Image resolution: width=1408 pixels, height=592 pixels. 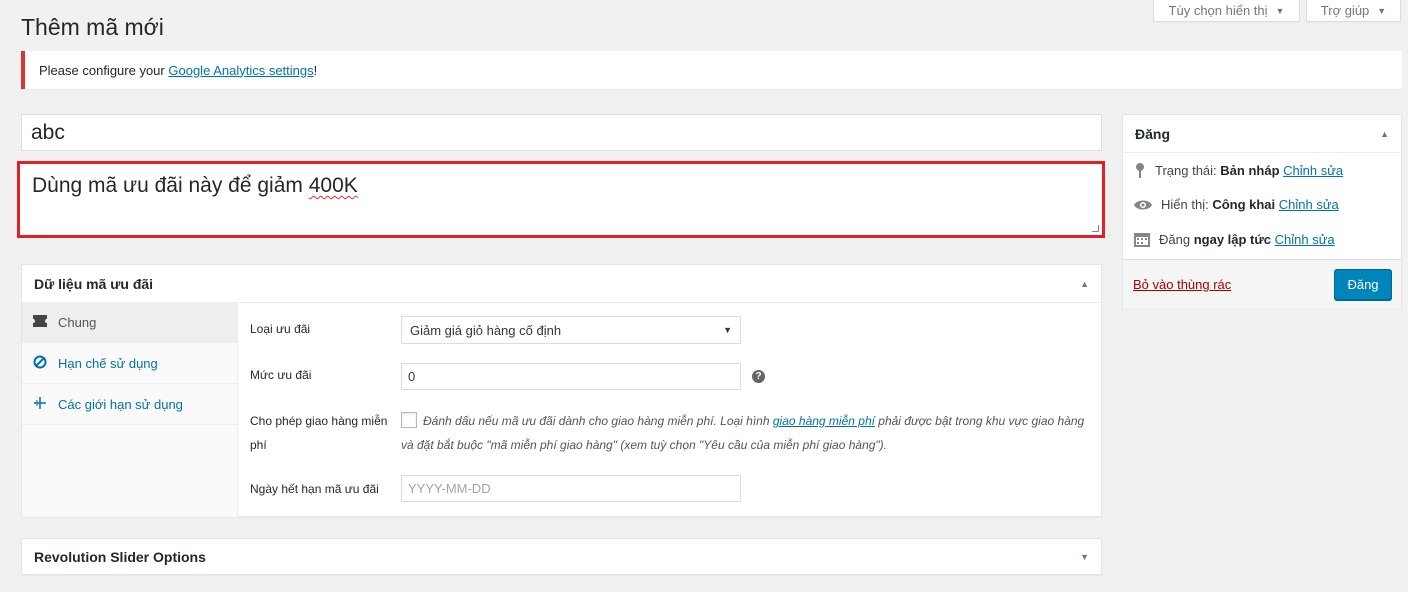 I want to click on page-title: Thêm mã mới, so click(x=92, y=27).